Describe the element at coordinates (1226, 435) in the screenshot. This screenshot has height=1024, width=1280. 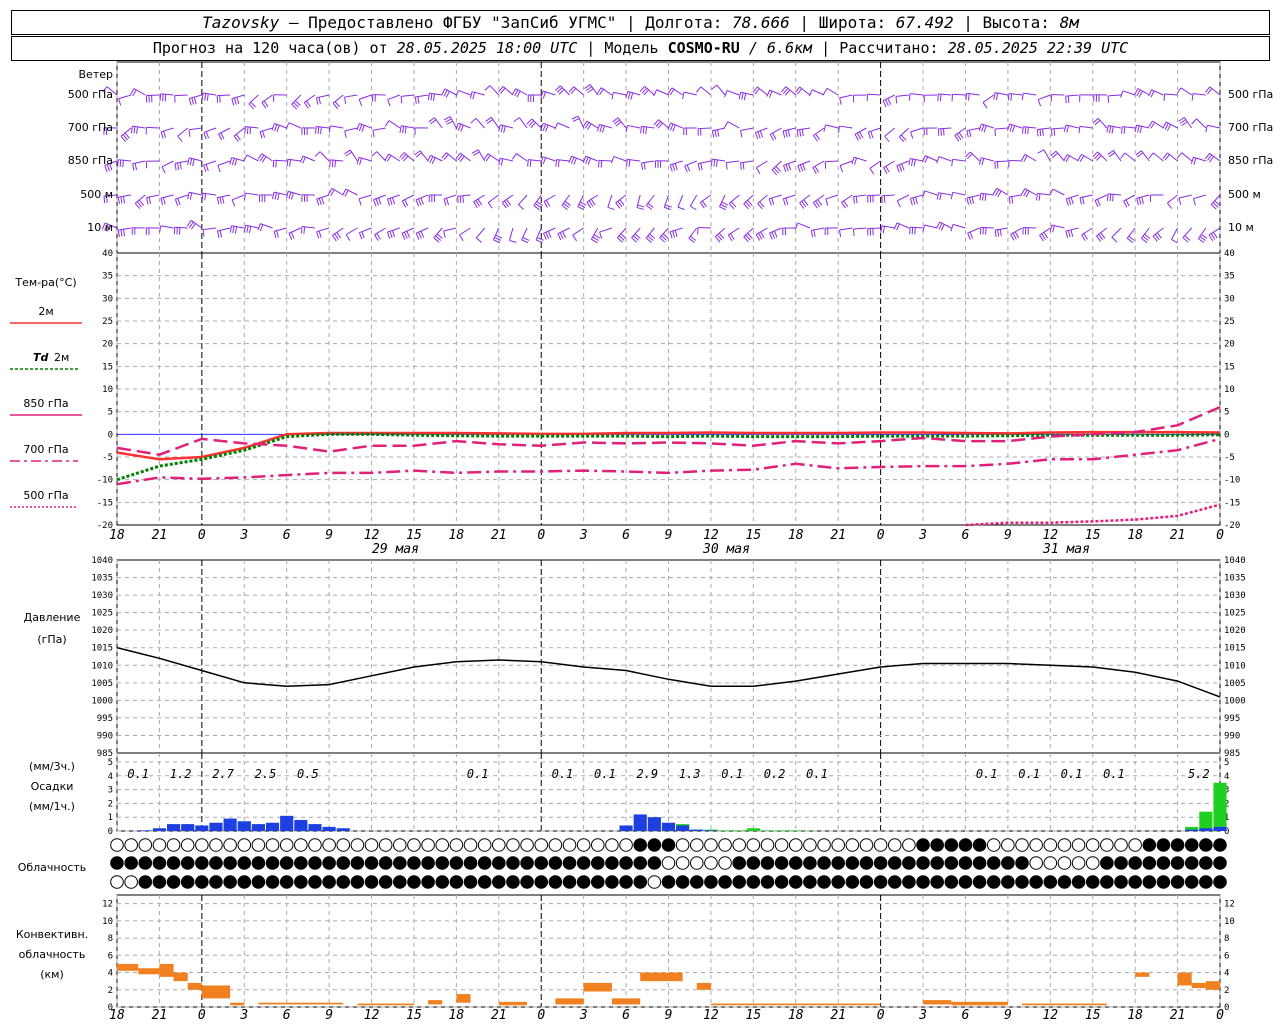
I see `temp-ytick-right: 0` at that location.